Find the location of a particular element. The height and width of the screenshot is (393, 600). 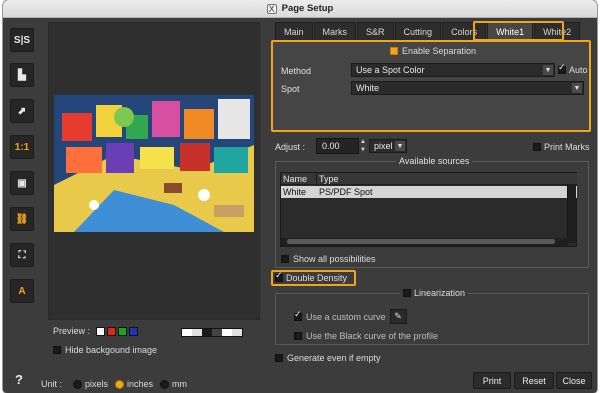

vertical-scrollbar is located at coordinates (571, 214).